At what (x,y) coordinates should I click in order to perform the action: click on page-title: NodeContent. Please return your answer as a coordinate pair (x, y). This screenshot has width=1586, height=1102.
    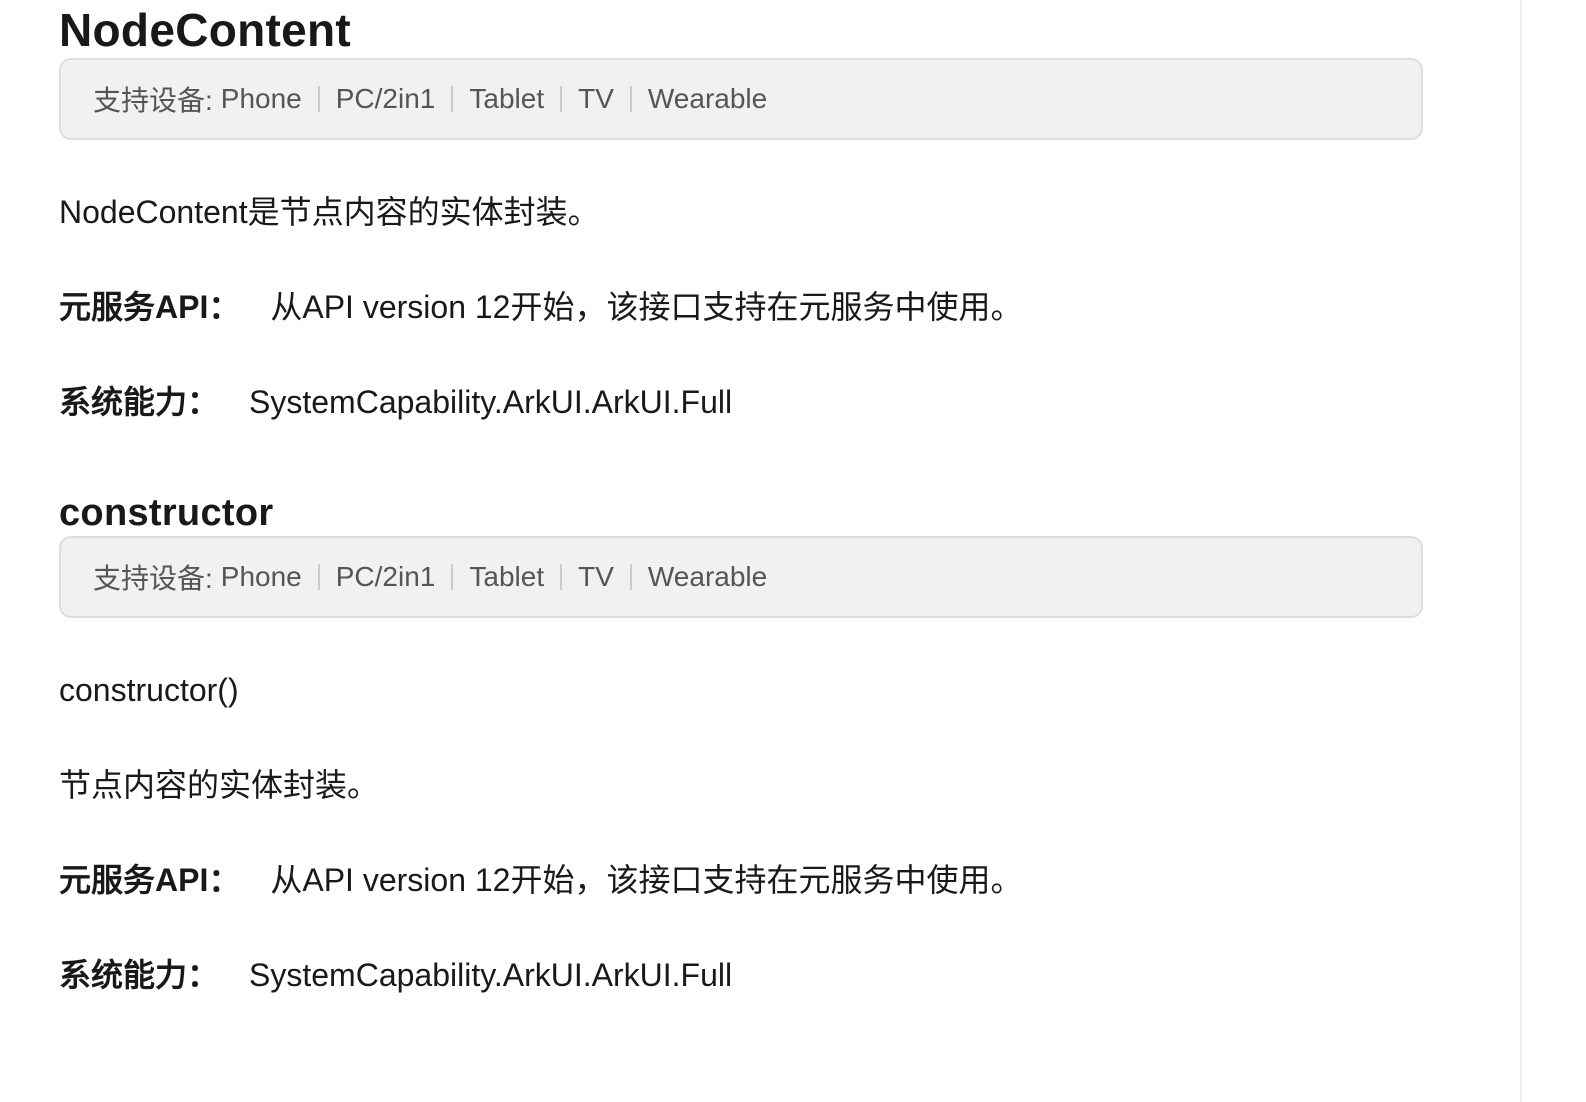
    Looking at the image, I should click on (205, 30).